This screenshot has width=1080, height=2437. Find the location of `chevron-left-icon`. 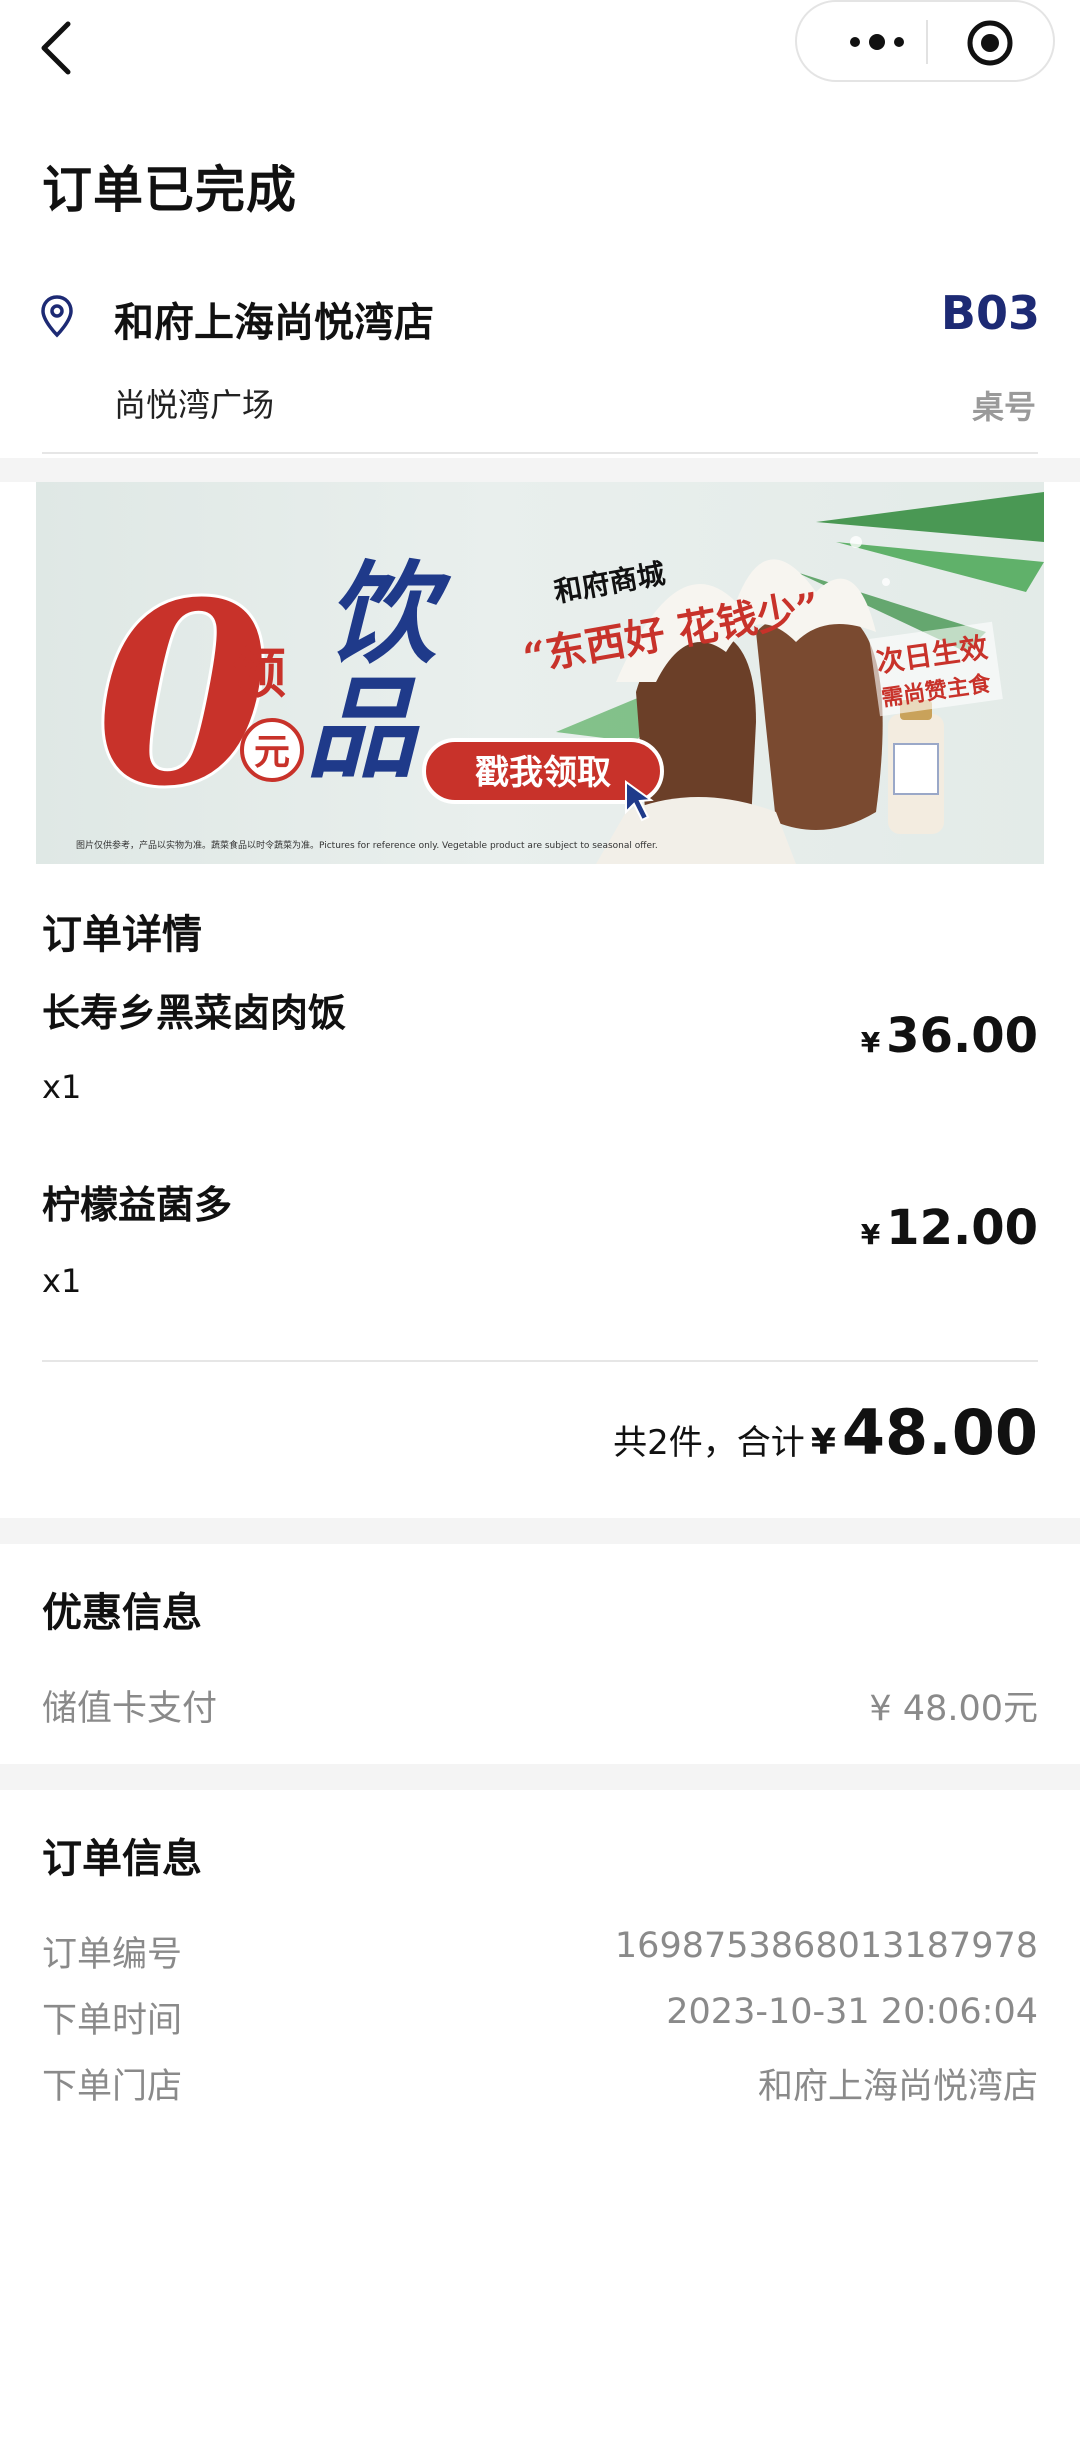

chevron-left-icon is located at coordinates (58, 48).